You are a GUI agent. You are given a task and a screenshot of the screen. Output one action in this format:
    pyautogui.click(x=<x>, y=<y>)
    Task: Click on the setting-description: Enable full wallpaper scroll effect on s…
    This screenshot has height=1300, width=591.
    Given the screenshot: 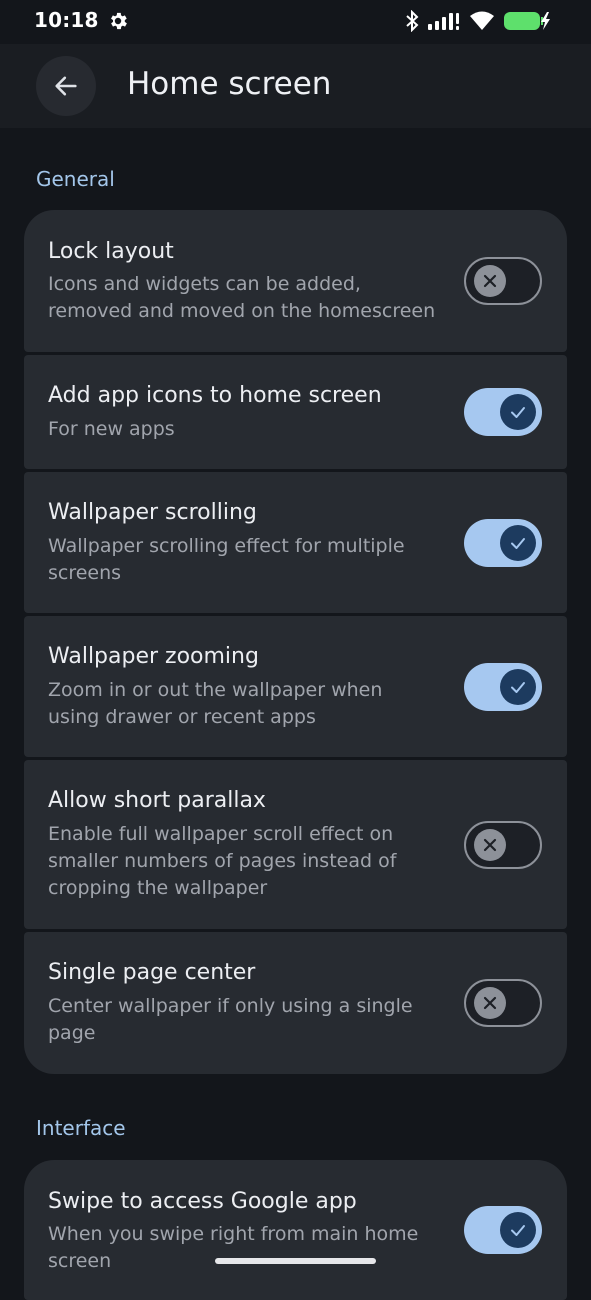 What is the action you would take?
    pyautogui.click(x=222, y=861)
    